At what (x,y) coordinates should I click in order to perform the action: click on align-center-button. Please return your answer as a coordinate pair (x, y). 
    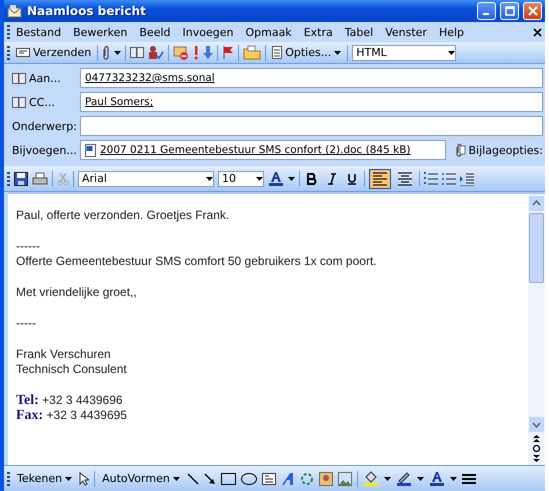
    Looking at the image, I should click on (405, 179).